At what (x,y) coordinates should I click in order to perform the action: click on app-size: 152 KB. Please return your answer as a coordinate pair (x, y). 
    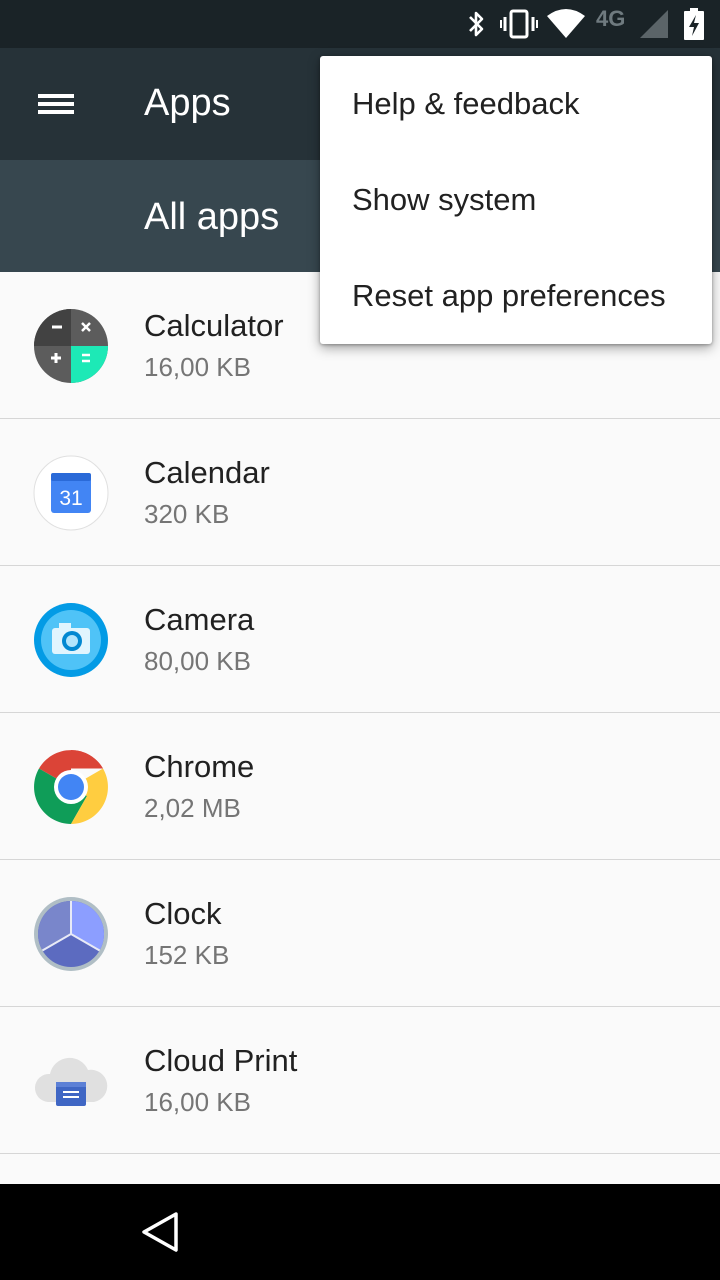
    Looking at the image, I should click on (187, 955).